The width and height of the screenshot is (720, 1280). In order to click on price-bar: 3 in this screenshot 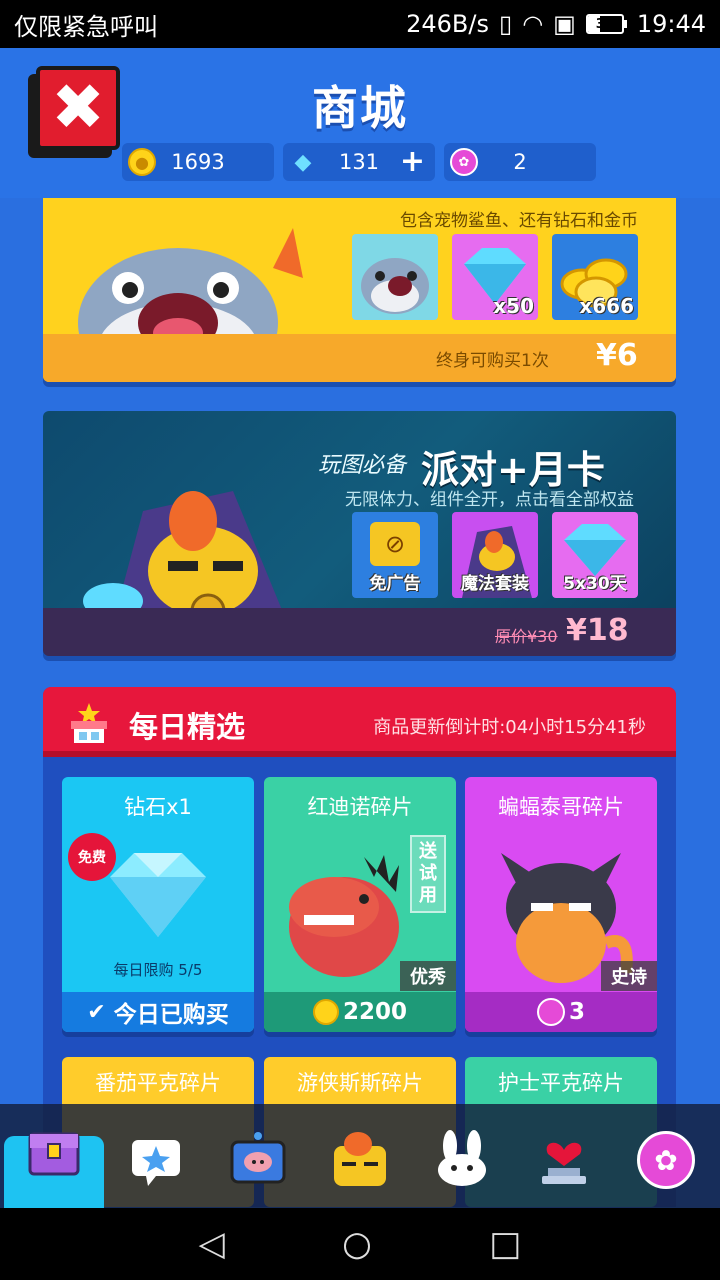, I will do `click(561, 1012)`.